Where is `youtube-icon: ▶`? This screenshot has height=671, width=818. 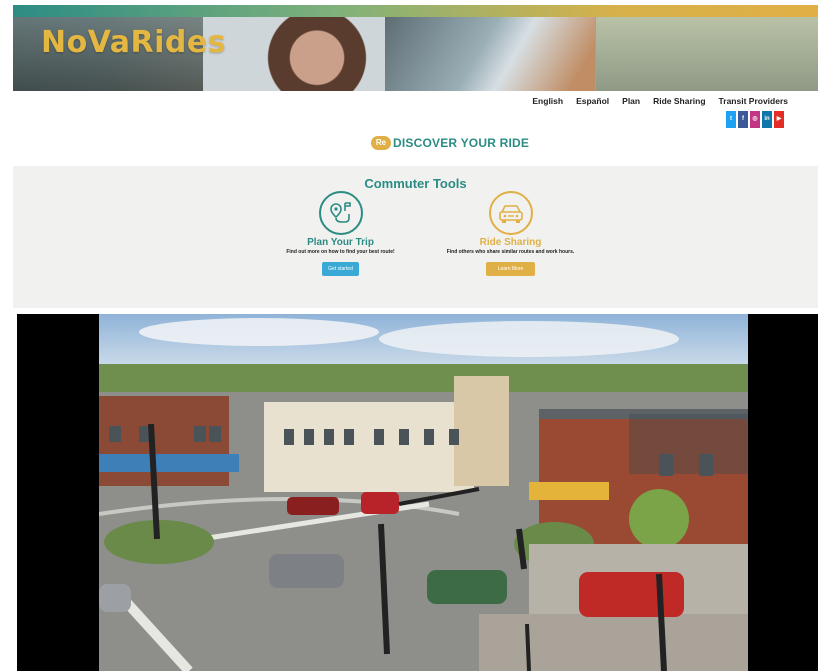 youtube-icon: ▶ is located at coordinates (779, 119).